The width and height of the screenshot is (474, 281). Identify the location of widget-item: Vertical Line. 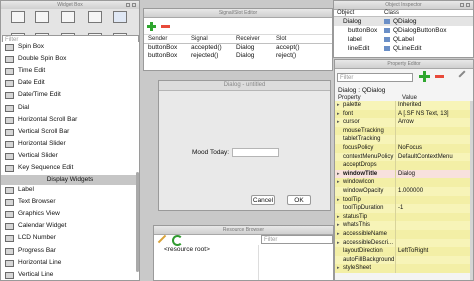
(70, 275).